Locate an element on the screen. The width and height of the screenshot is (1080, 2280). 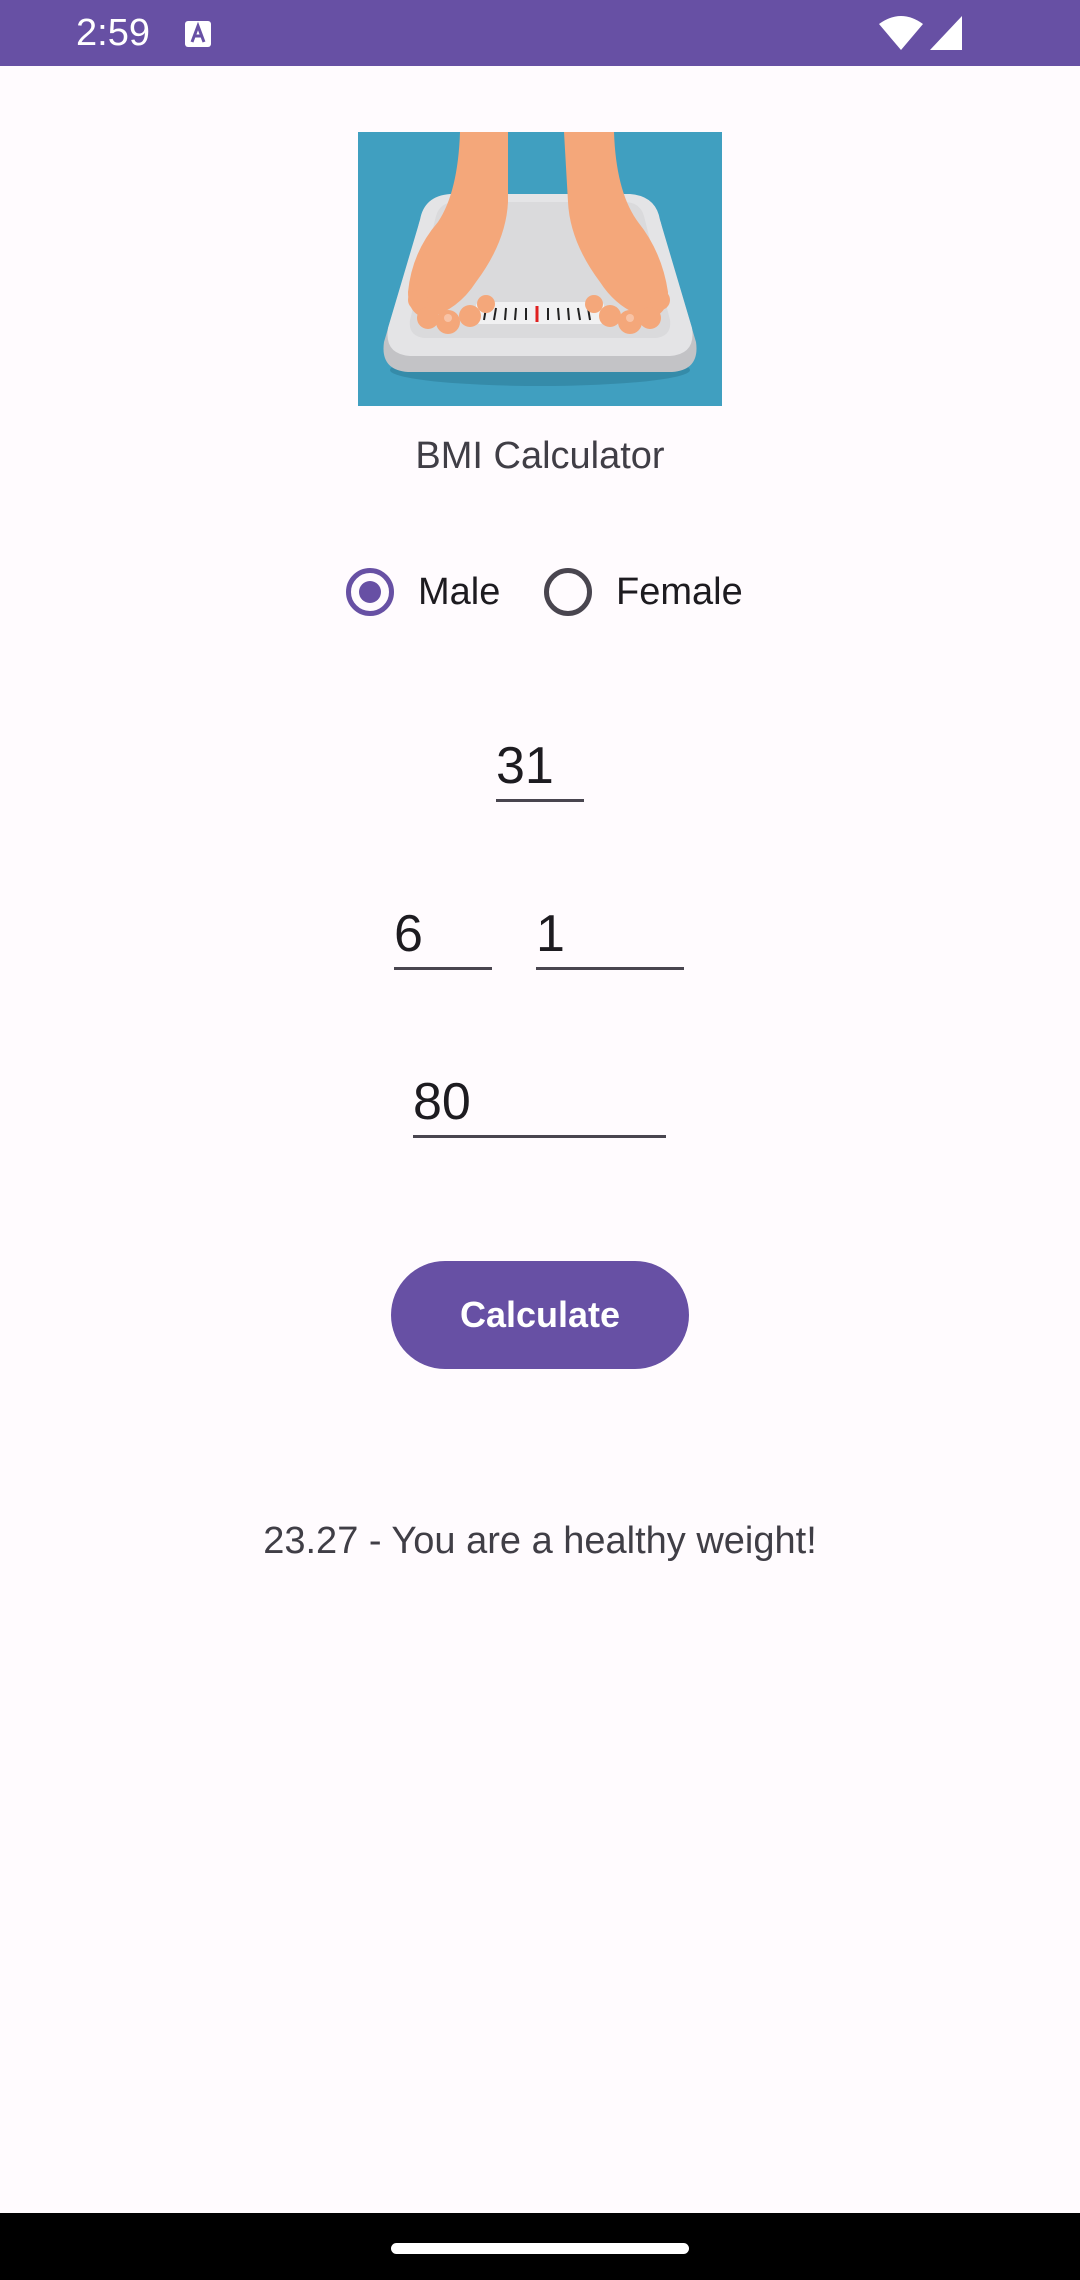
cell-signal-icon is located at coordinates (946, 33).